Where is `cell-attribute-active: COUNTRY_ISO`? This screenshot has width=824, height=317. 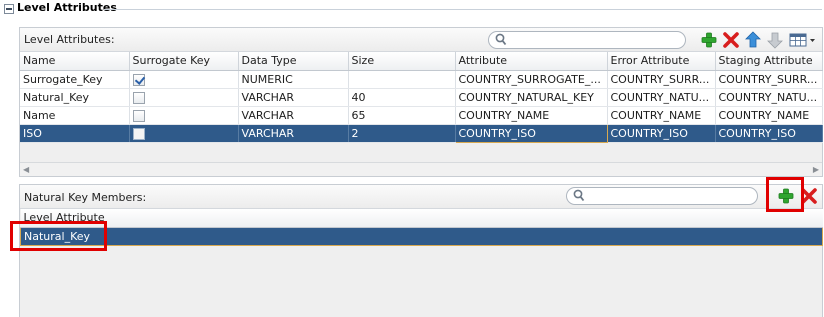 cell-attribute-active: COUNTRY_ISO is located at coordinates (531, 133).